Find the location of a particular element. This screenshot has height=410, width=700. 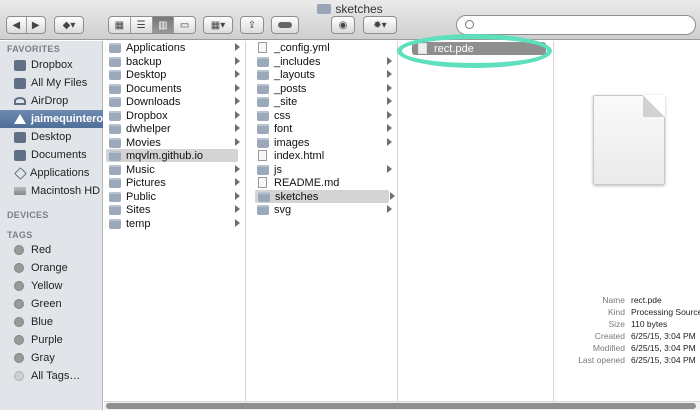

forward-button: ▶ is located at coordinates (36, 25).